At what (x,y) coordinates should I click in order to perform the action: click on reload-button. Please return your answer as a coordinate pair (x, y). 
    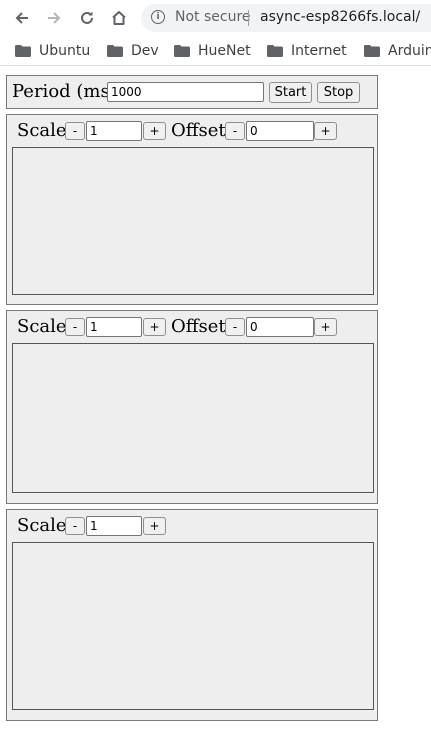
    Looking at the image, I should click on (87, 18).